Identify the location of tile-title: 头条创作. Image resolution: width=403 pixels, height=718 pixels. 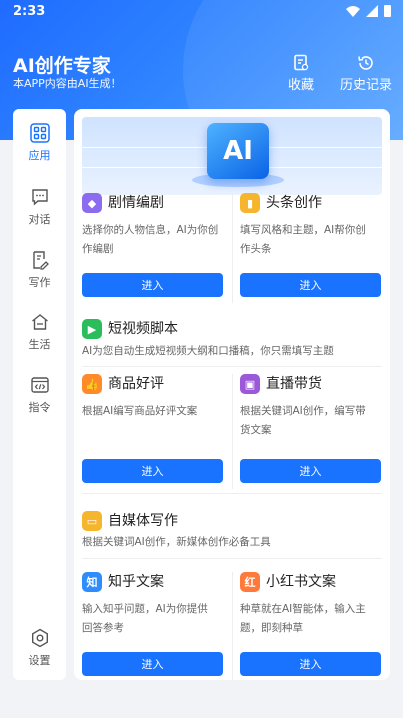
(294, 203).